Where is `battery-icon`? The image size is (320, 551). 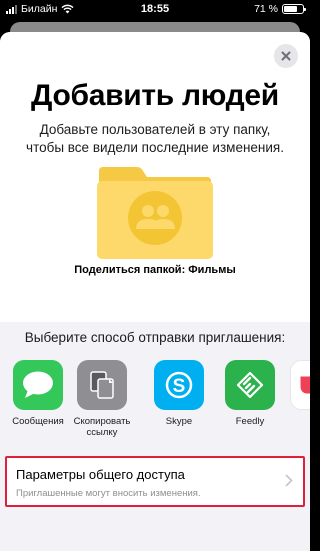 battery-icon is located at coordinates (294, 9).